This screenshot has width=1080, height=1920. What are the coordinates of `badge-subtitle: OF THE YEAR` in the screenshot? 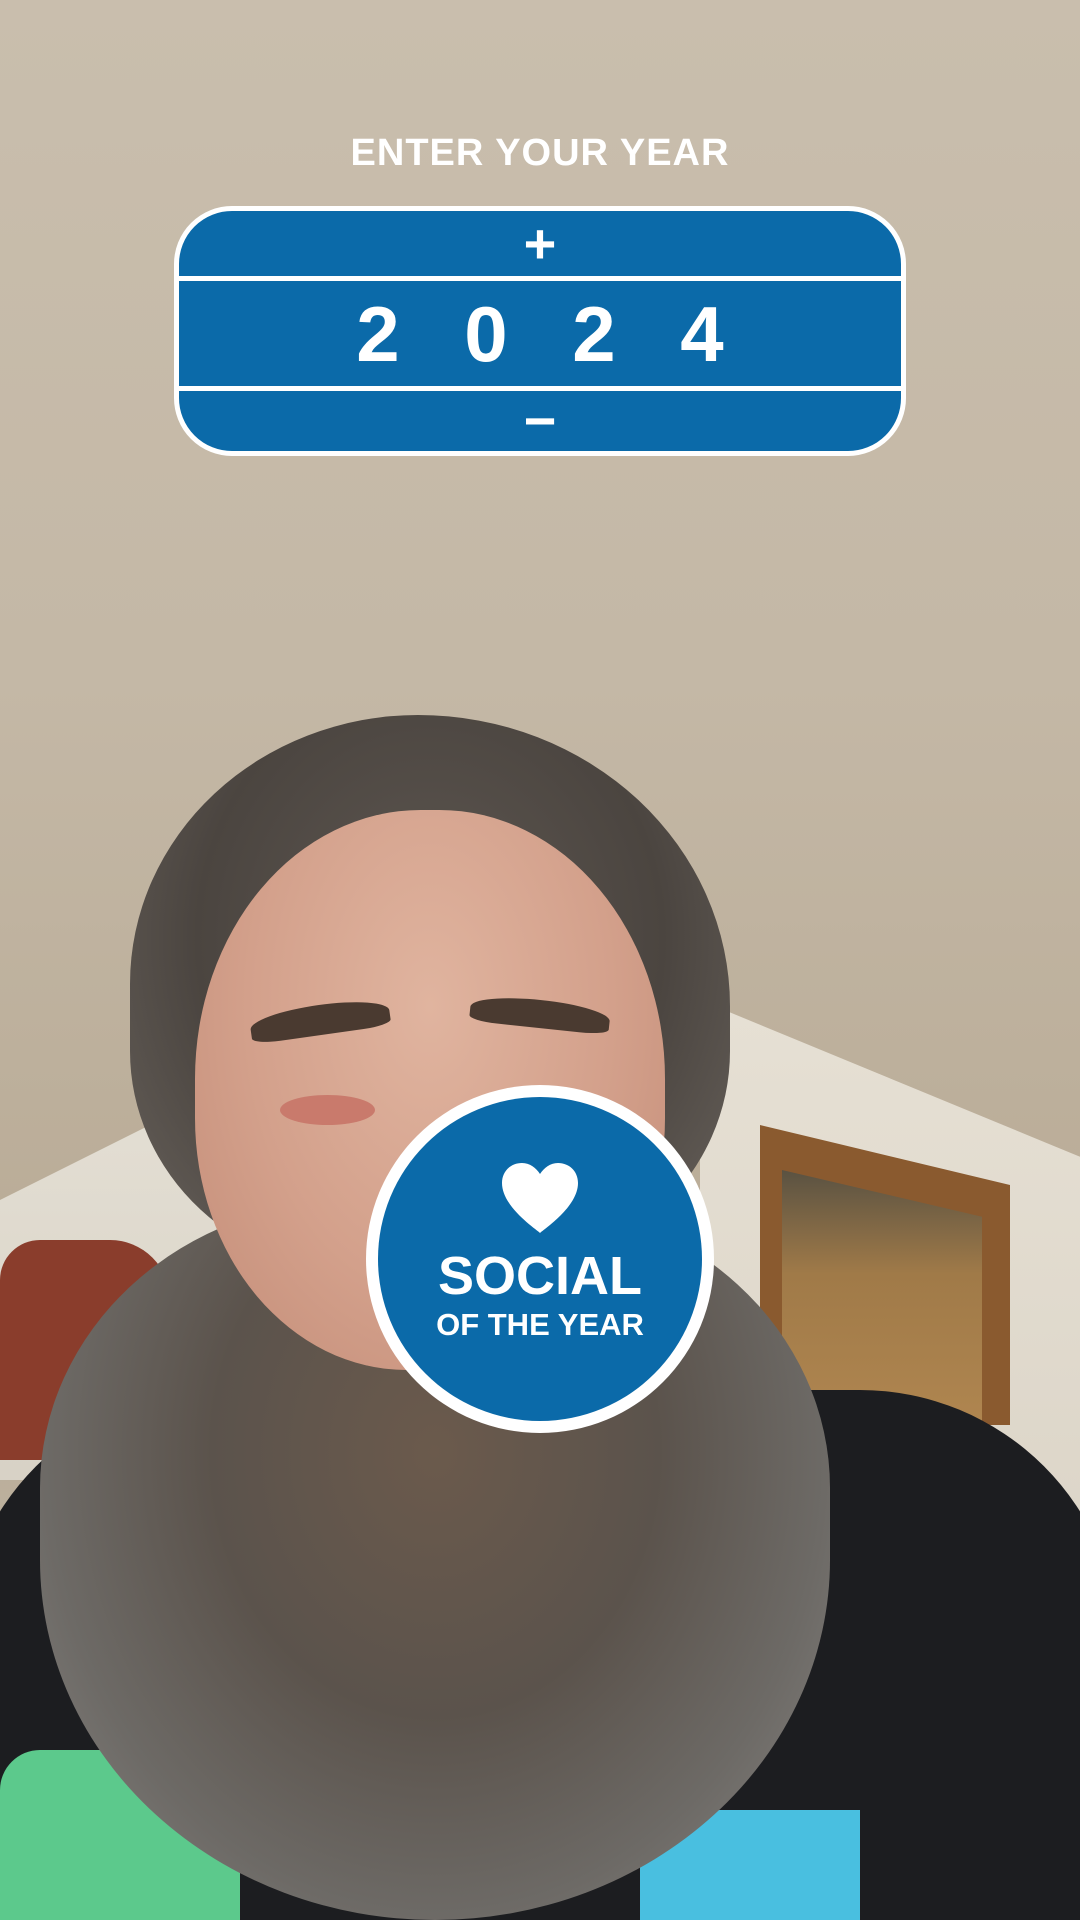 It's located at (540, 1324).